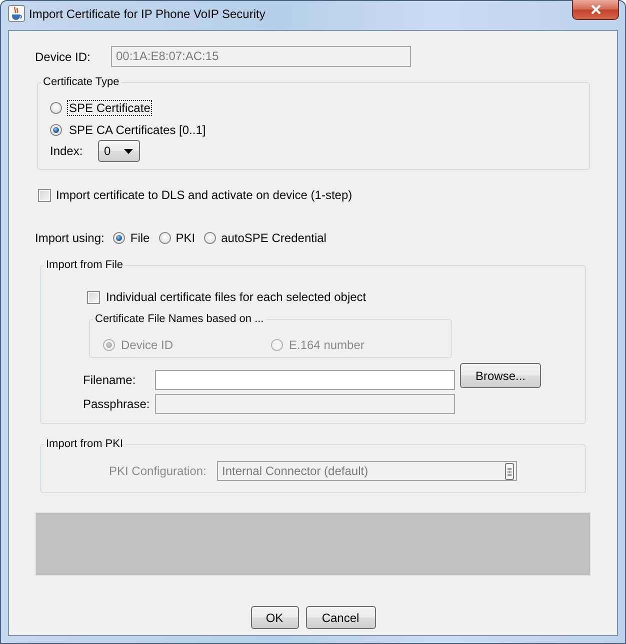 Image resolution: width=626 pixels, height=644 pixels. Describe the element at coordinates (158, 471) in the screenshot. I see `pki-configuration-label: PKI Configuration:` at that location.